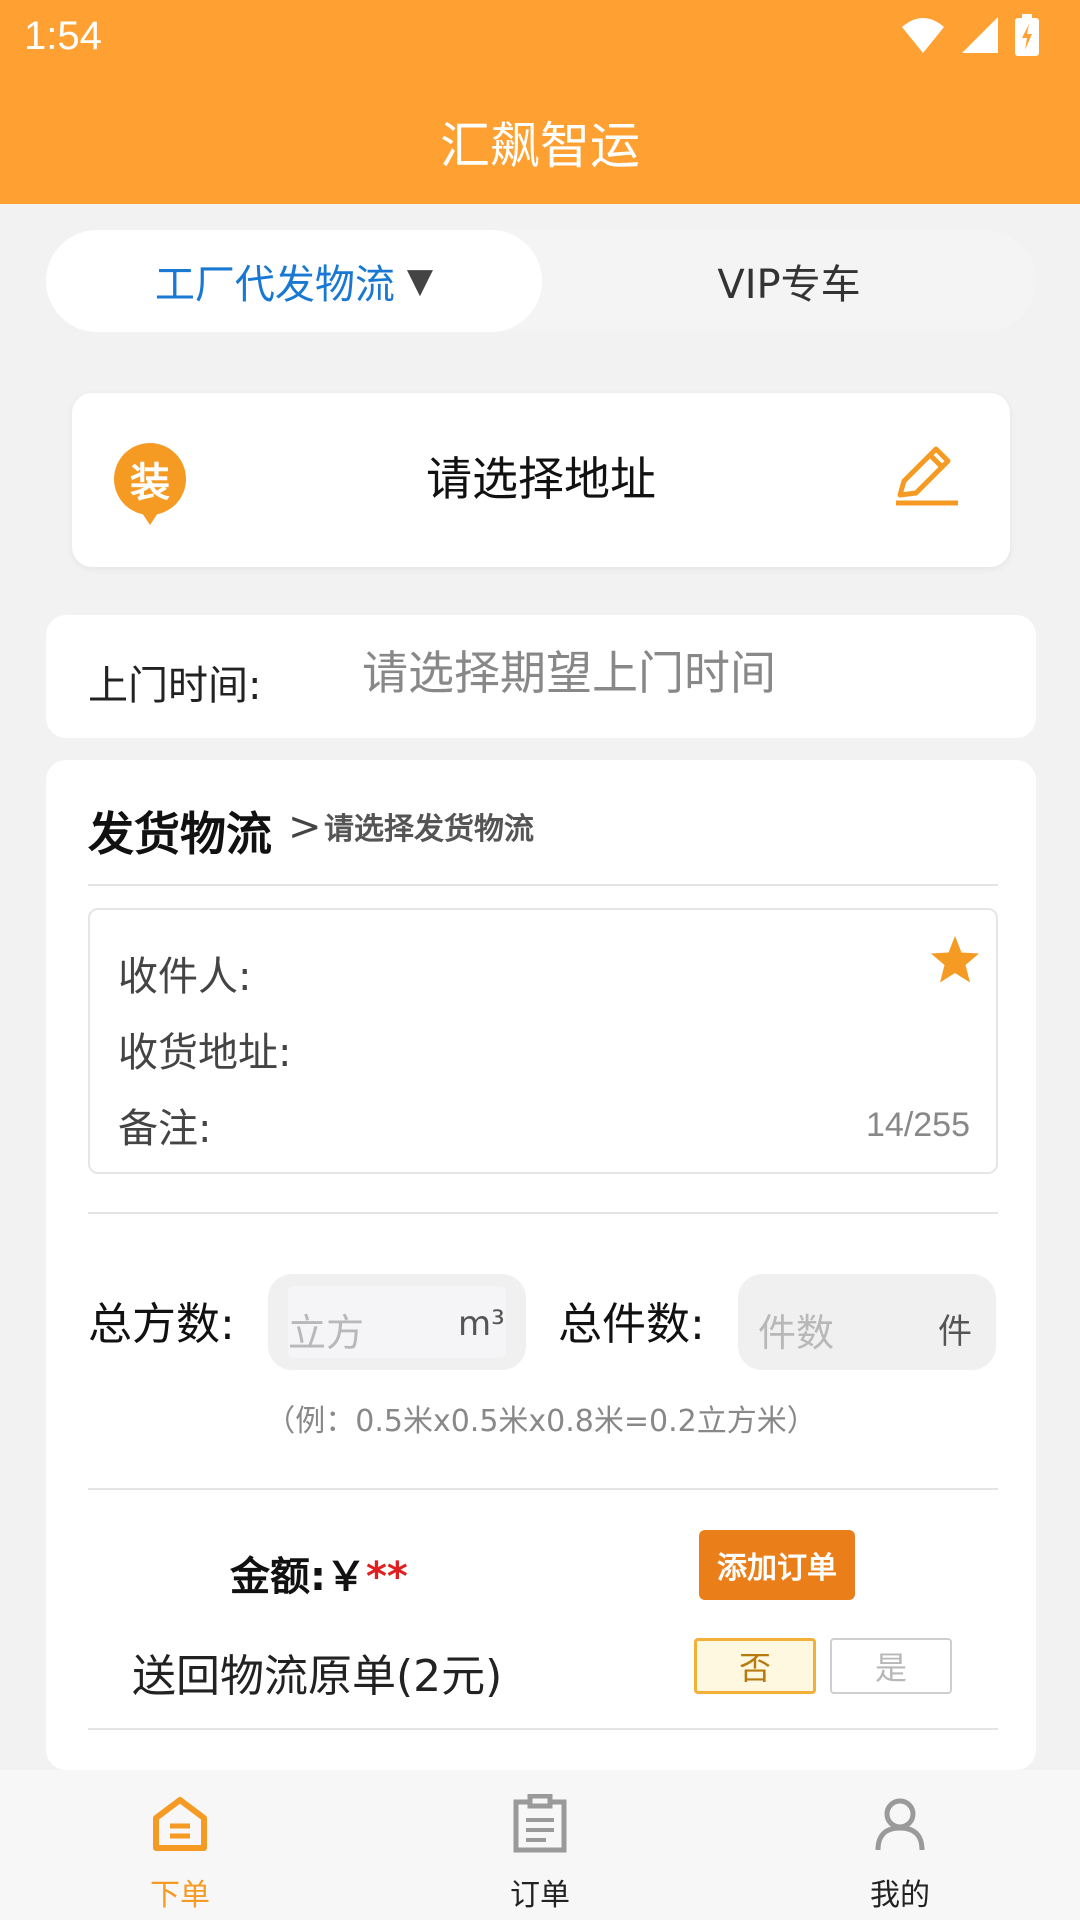  I want to click on app-bar: 汇飙智运, so click(540, 142).